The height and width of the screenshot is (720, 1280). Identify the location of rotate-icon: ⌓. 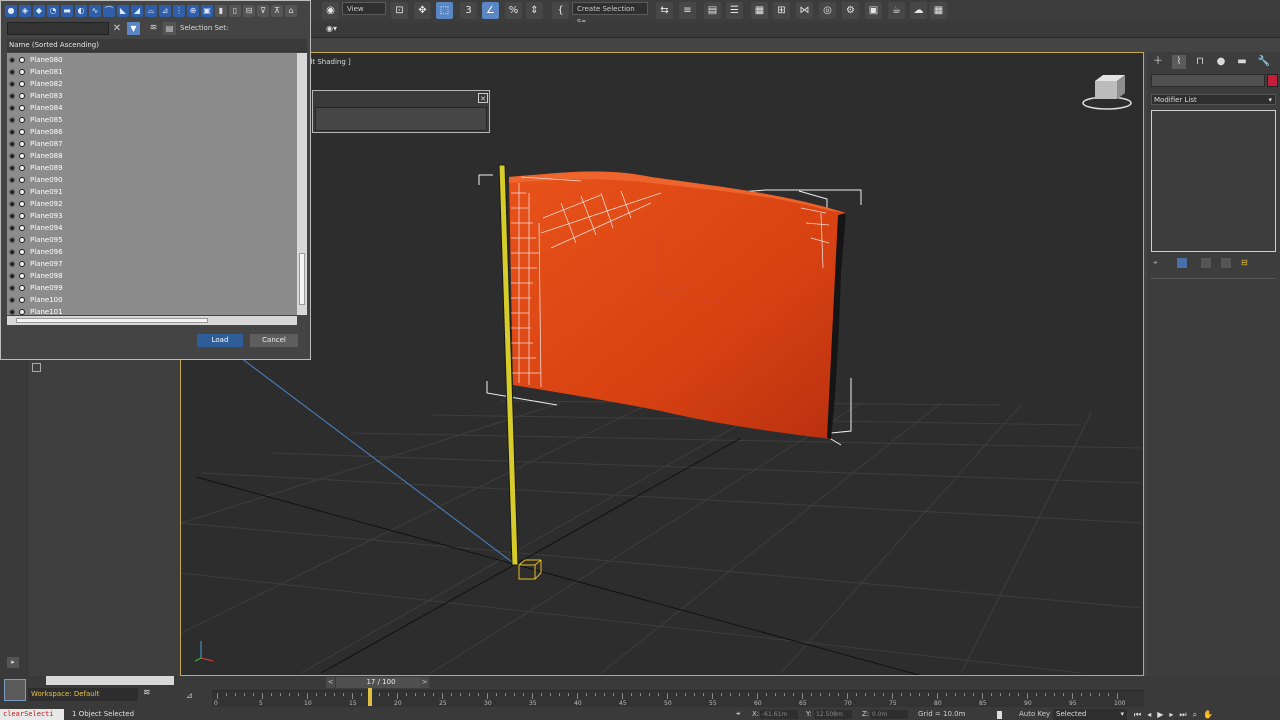
(151, 11).